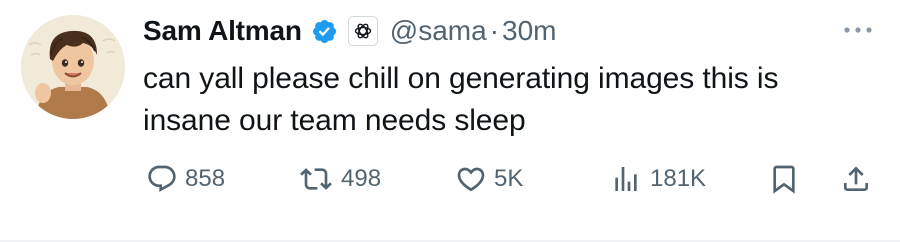 The width and height of the screenshot is (900, 242). Describe the element at coordinates (626, 179) in the screenshot. I see `views-icon` at that location.